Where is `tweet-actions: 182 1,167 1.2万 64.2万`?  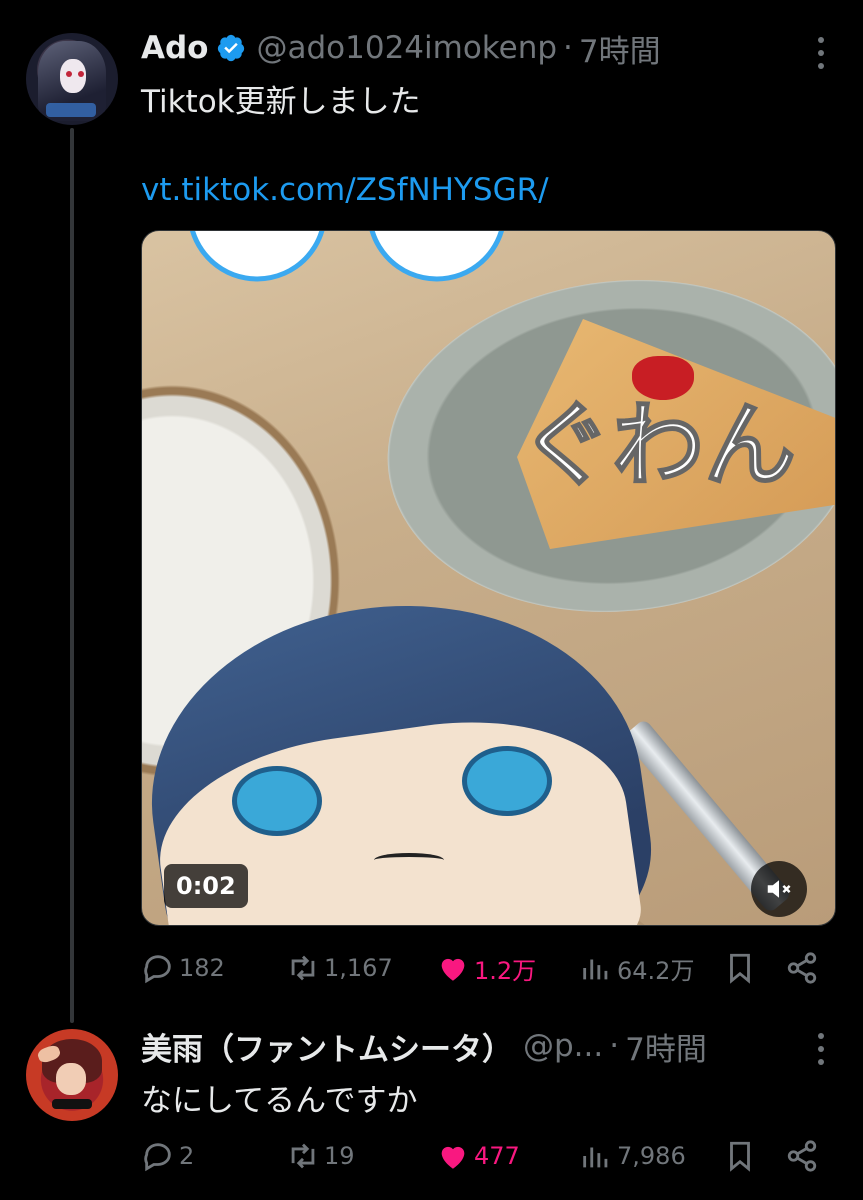 tweet-actions: 182 1,167 1.2万 64.2万 is located at coordinates (481, 968).